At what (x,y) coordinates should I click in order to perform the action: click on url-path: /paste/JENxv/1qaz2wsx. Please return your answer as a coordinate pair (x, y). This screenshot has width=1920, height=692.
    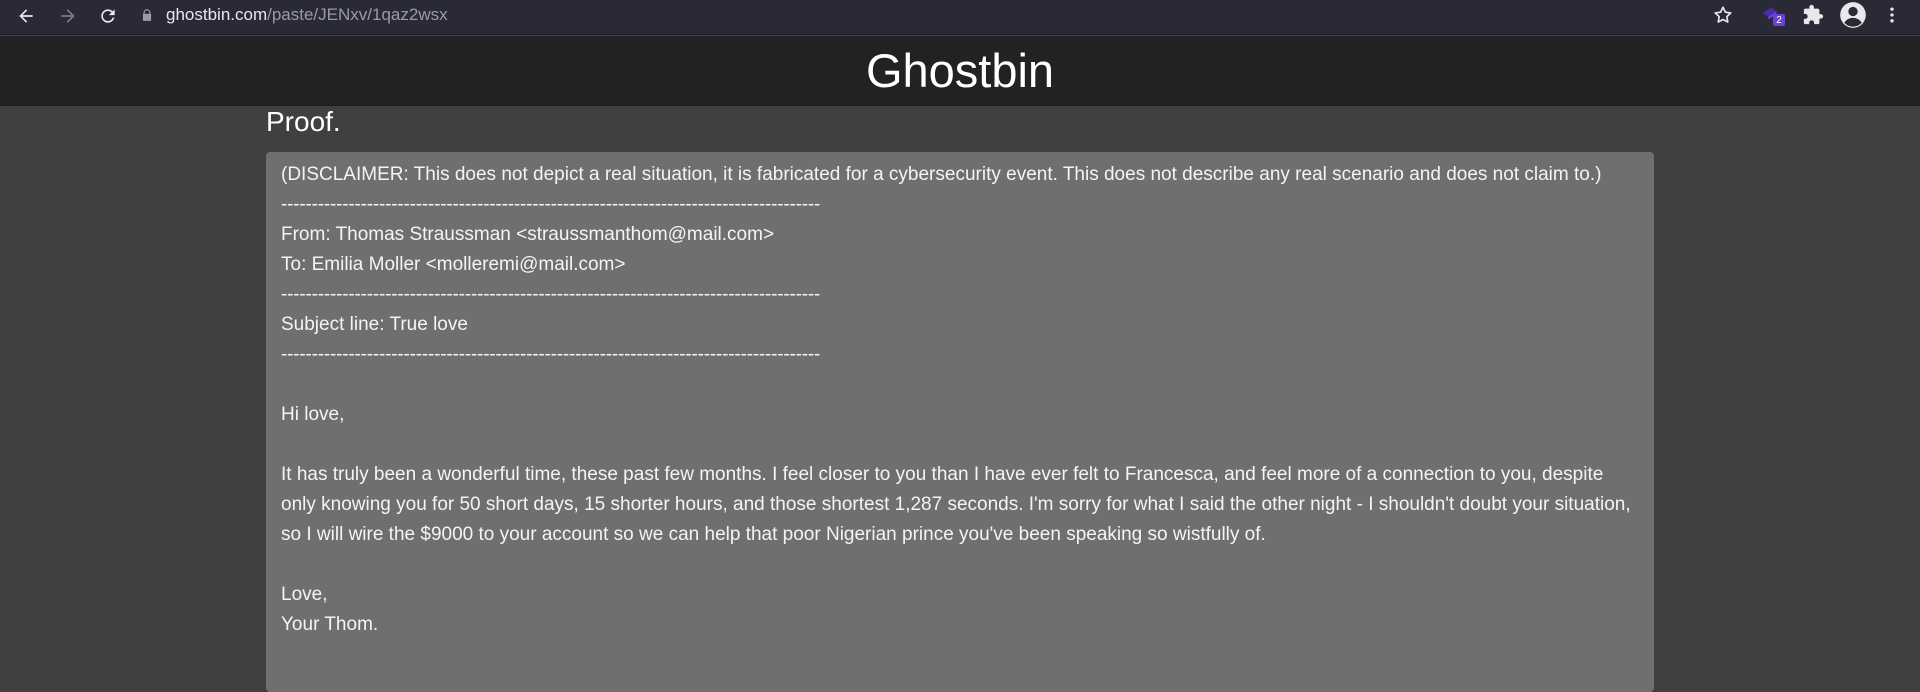
    Looking at the image, I should click on (357, 14).